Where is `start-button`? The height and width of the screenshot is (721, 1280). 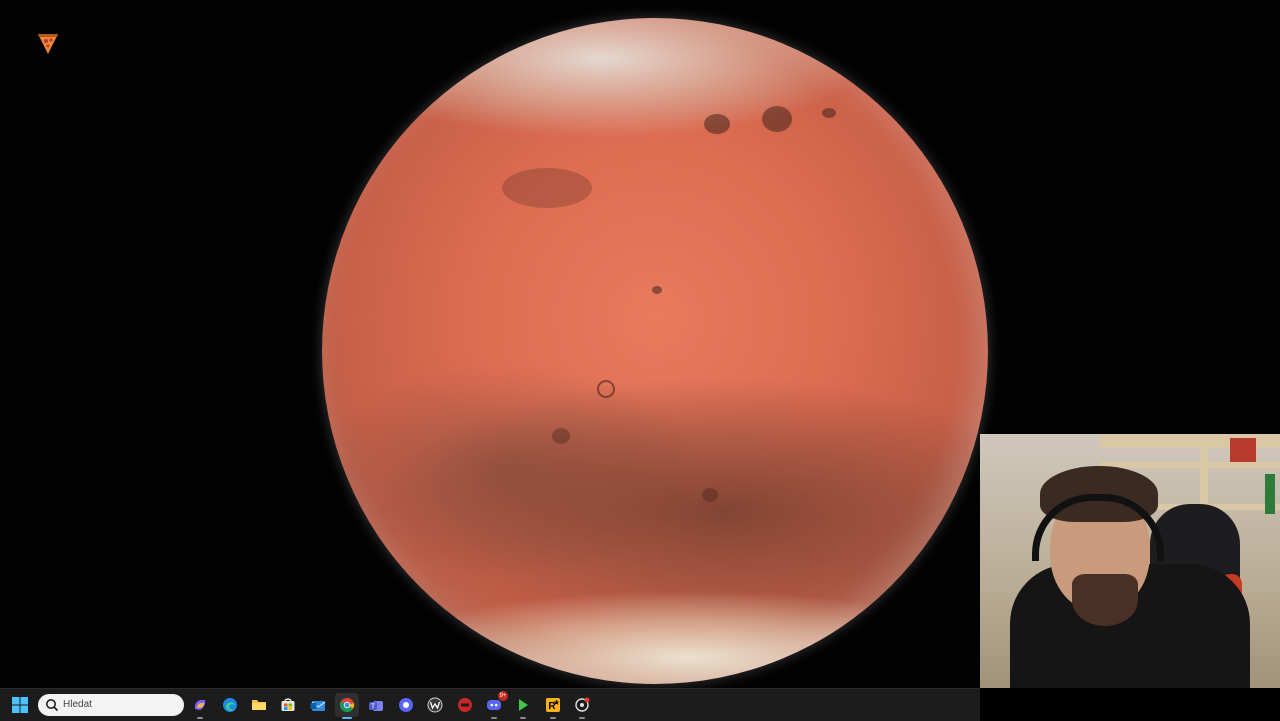 start-button is located at coordinates (20, 705).